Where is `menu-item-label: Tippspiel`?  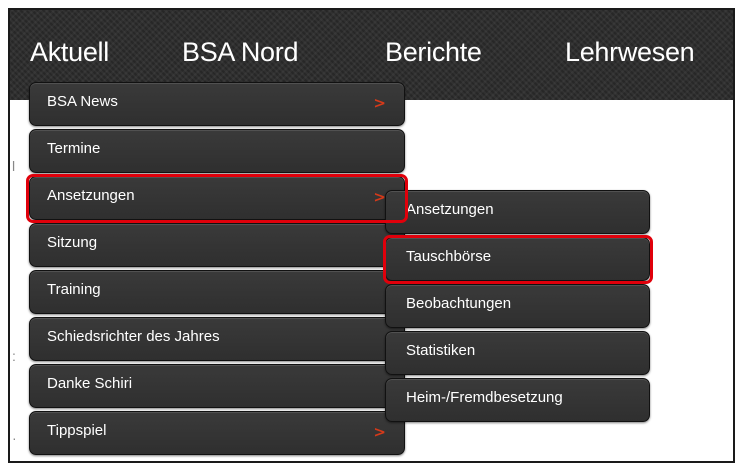 menu-item-label: Tippspiel is located at coordinates (77, 430).